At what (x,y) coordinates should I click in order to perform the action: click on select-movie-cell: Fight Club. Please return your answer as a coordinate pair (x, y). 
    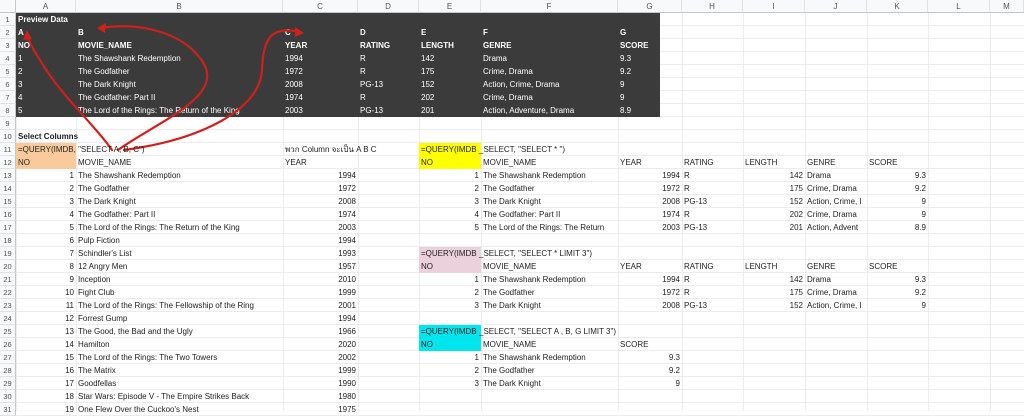
    Looking at the image, I should click on (179, 292).